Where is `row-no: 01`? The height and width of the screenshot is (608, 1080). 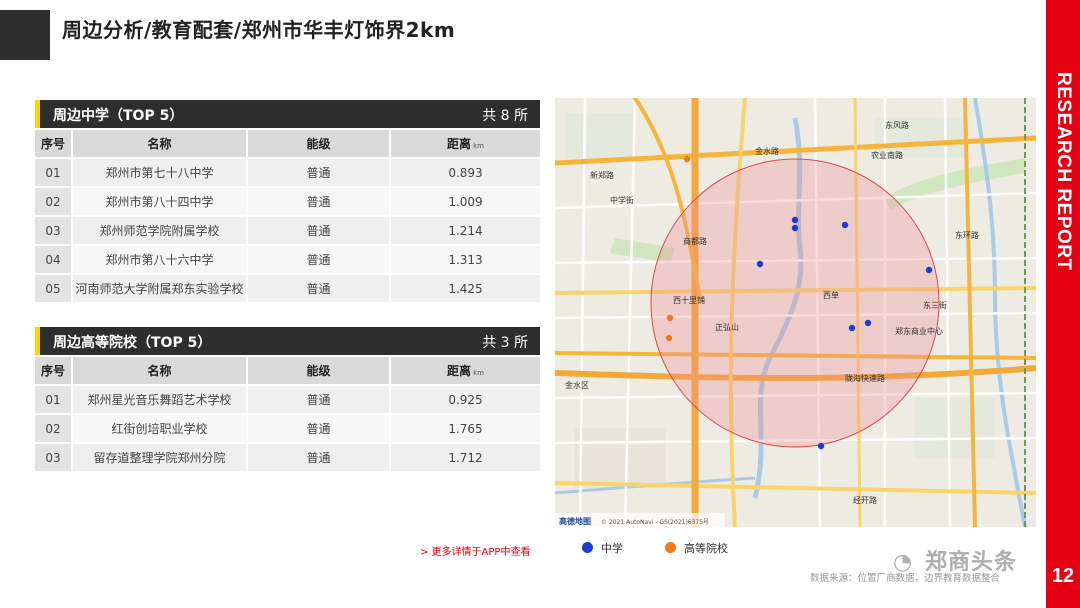
row-no: 01 is located at coordinates (54, 398).